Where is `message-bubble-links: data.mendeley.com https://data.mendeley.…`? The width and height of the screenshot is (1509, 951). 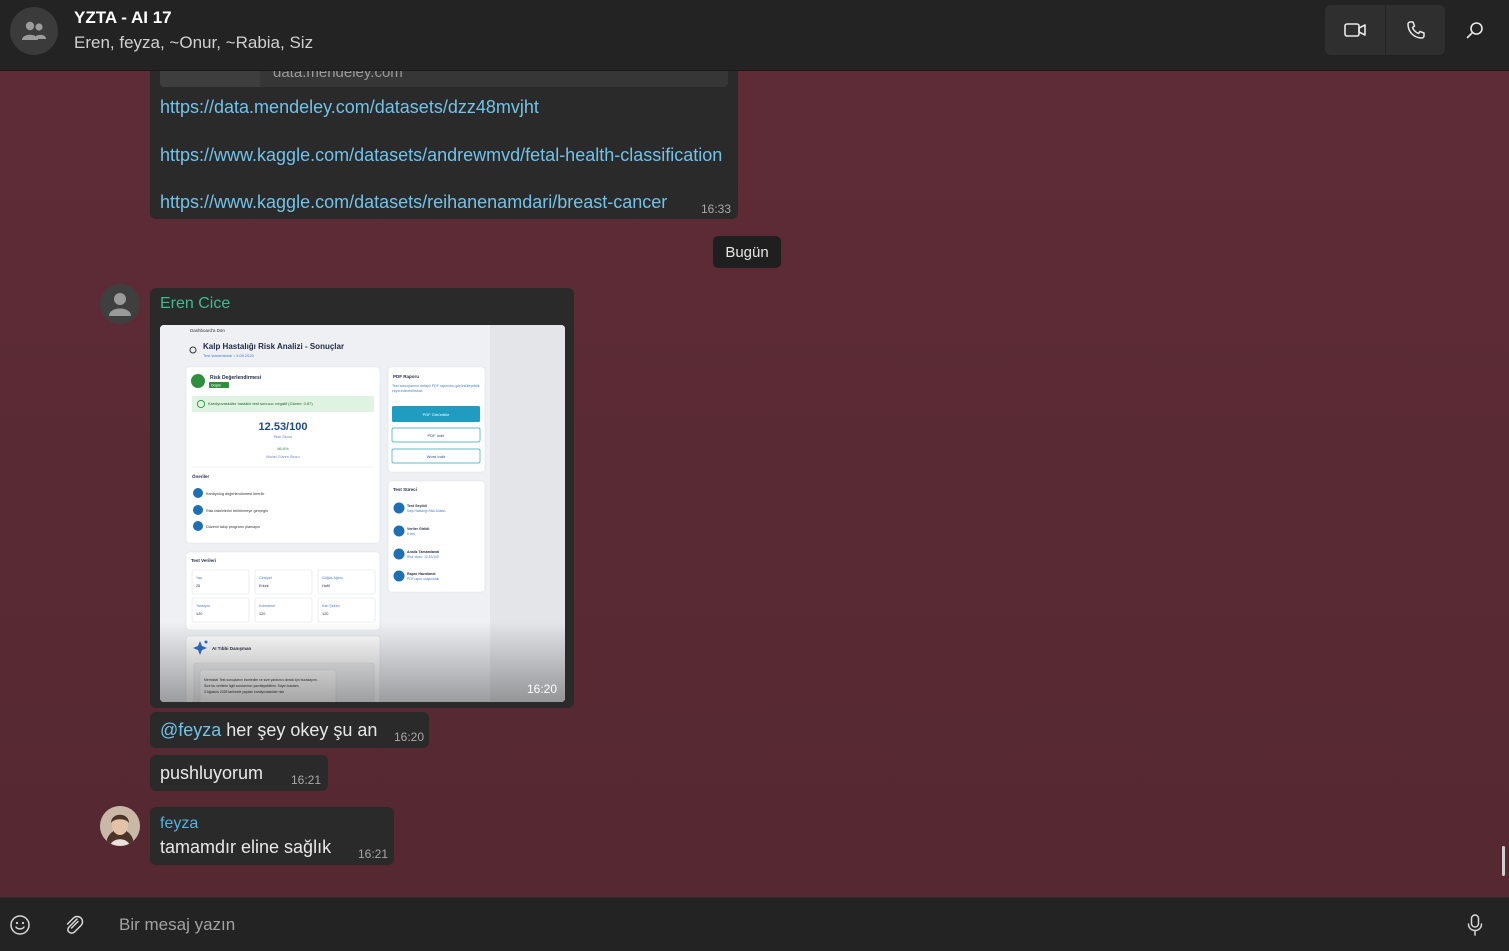 message-bubble-links: data.mendeley.com https://data.mendeley.… is located at coordinates (444, 145).